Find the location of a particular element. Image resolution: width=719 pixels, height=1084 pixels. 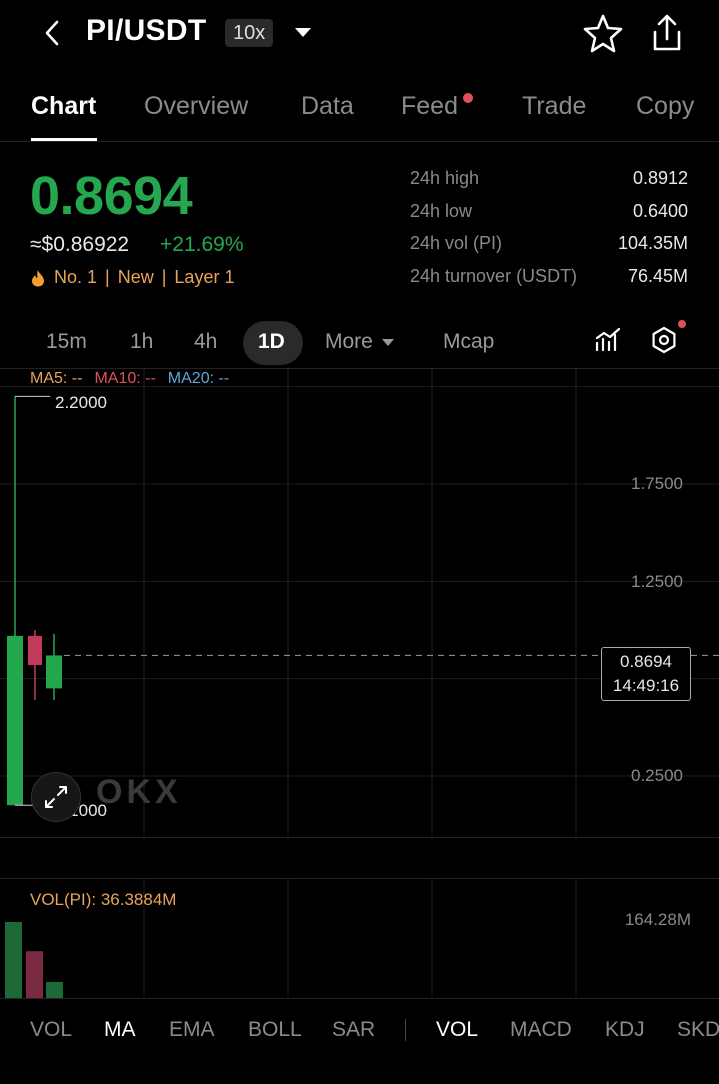

settings-hexagon-icon is located at coordinates (664, 340).